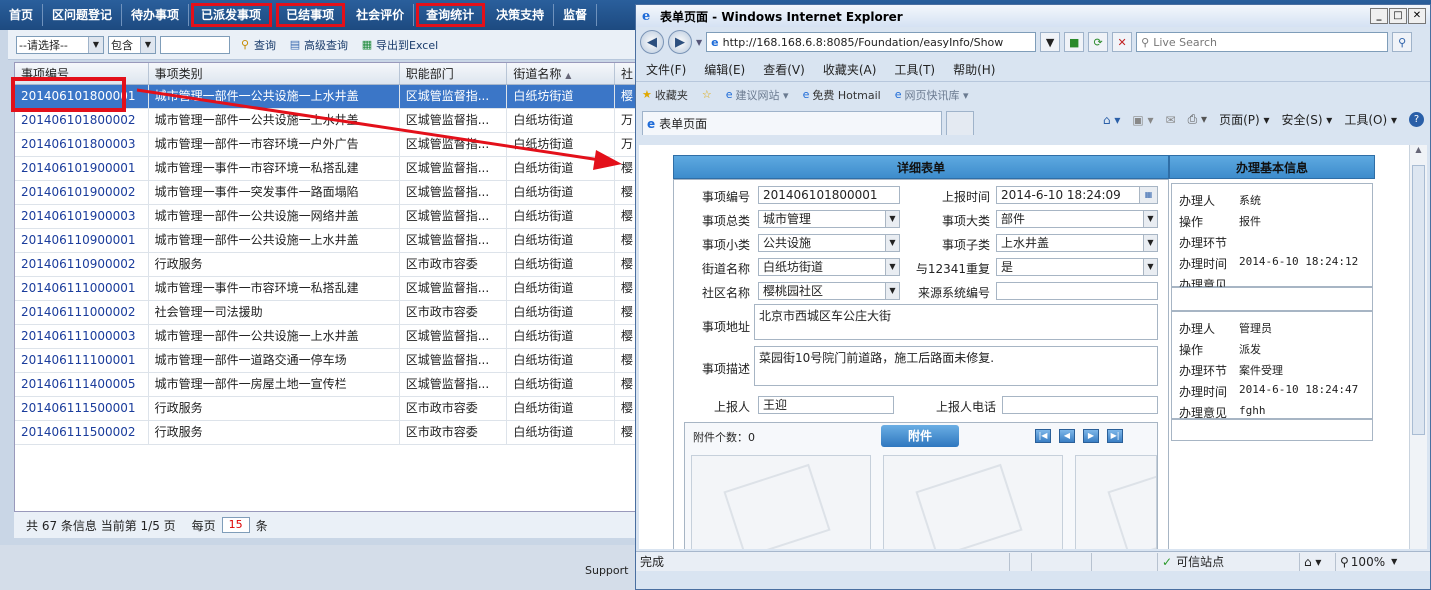 This screenshot has width=1431, height=590. I want to click on nav-item: 待办事项, so click(156, 15).